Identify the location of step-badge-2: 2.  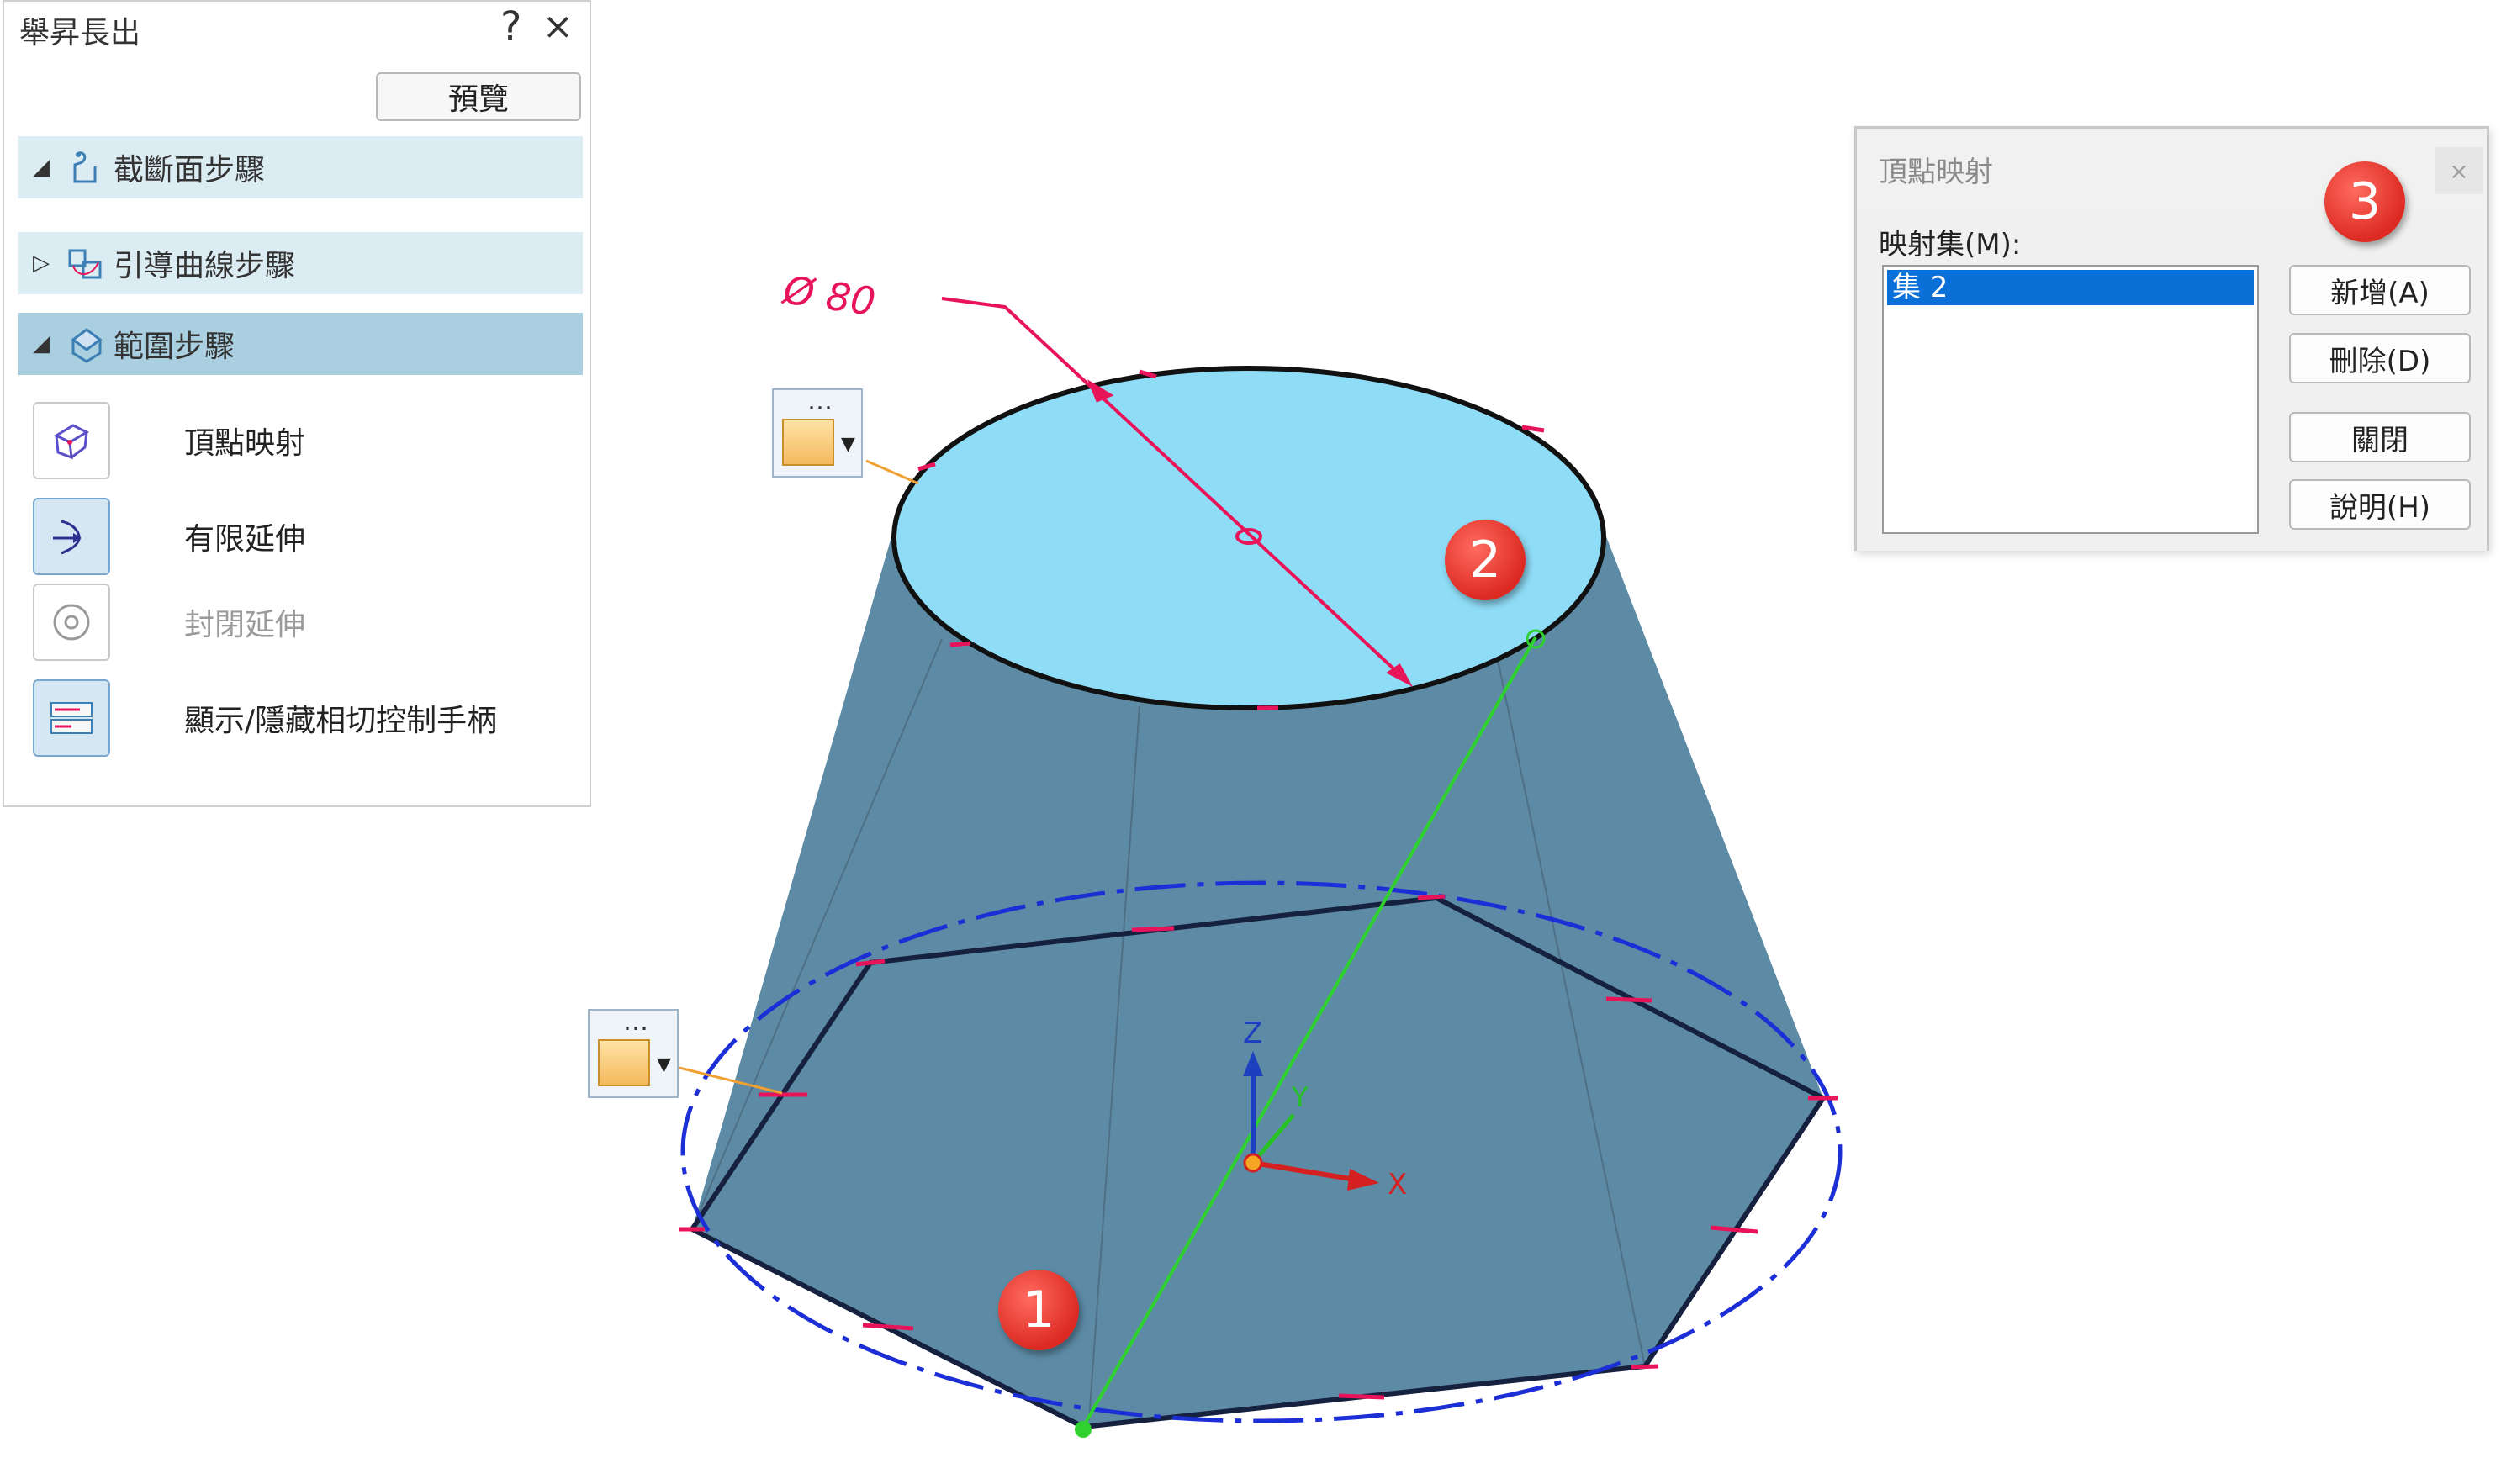
(1485, 560).